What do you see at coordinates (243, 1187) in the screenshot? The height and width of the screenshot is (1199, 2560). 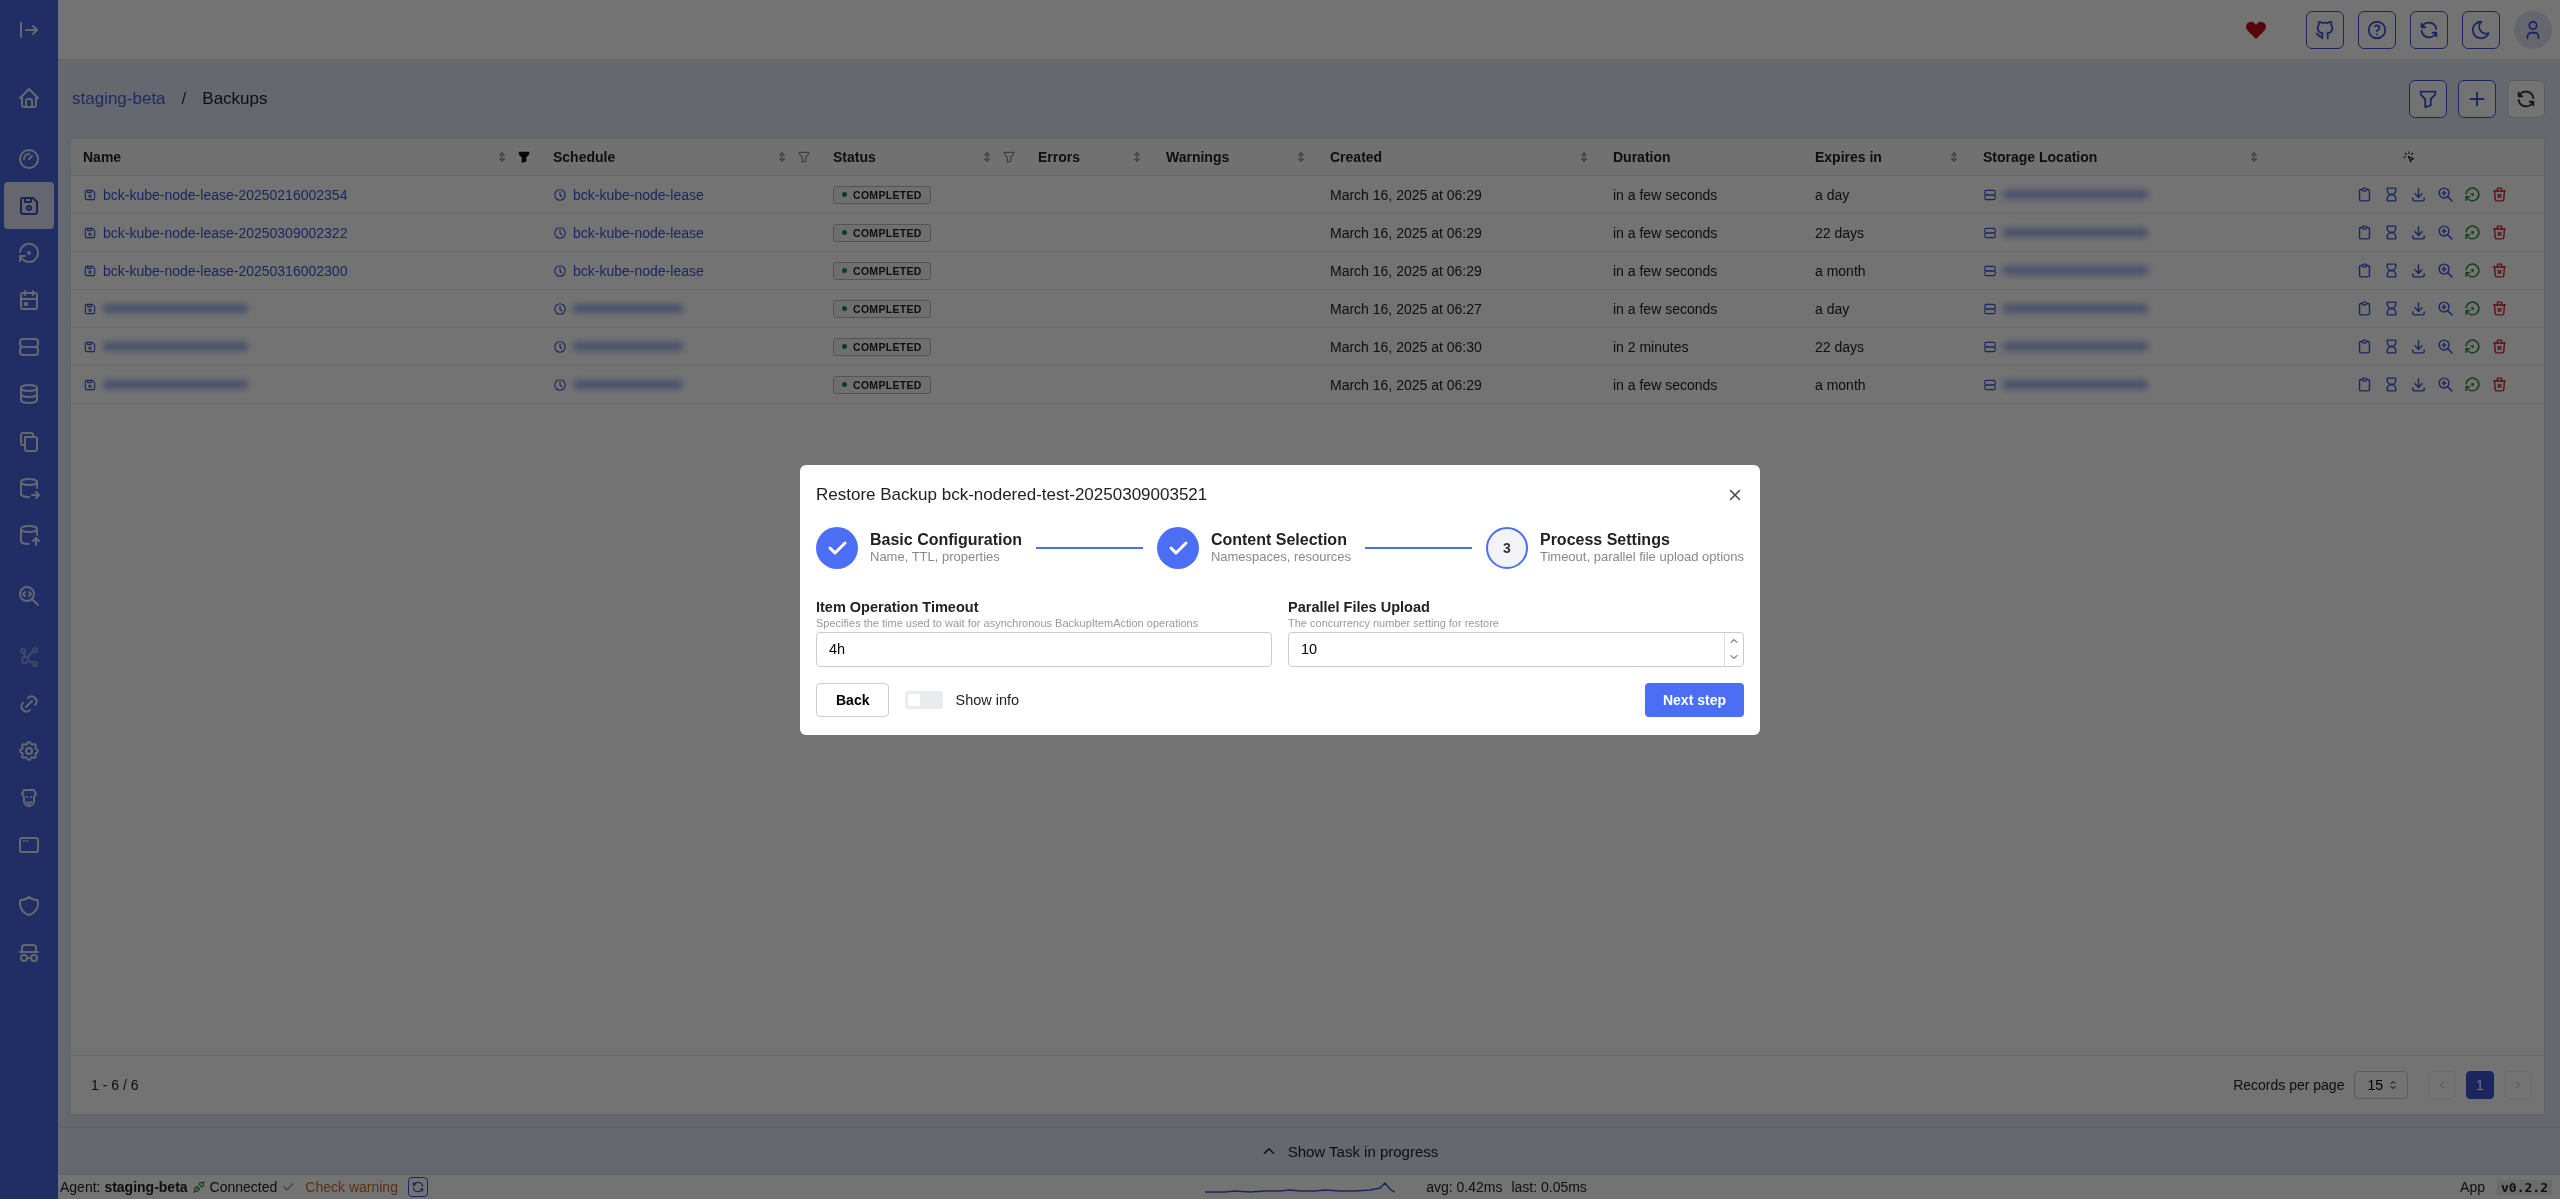 I see `connection-status: Connected` at bounding box center [243, 1187].